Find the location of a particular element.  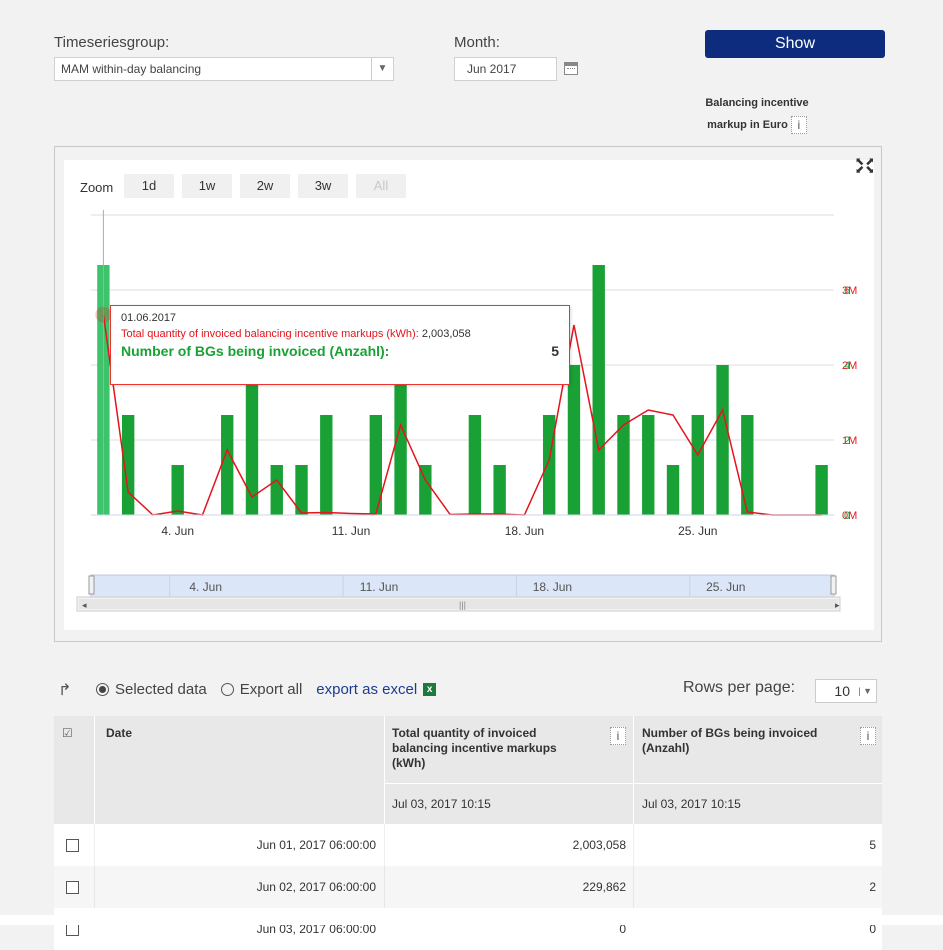

rows-per-page-select: 10 | ▼ is located at coordinates (846, 691).